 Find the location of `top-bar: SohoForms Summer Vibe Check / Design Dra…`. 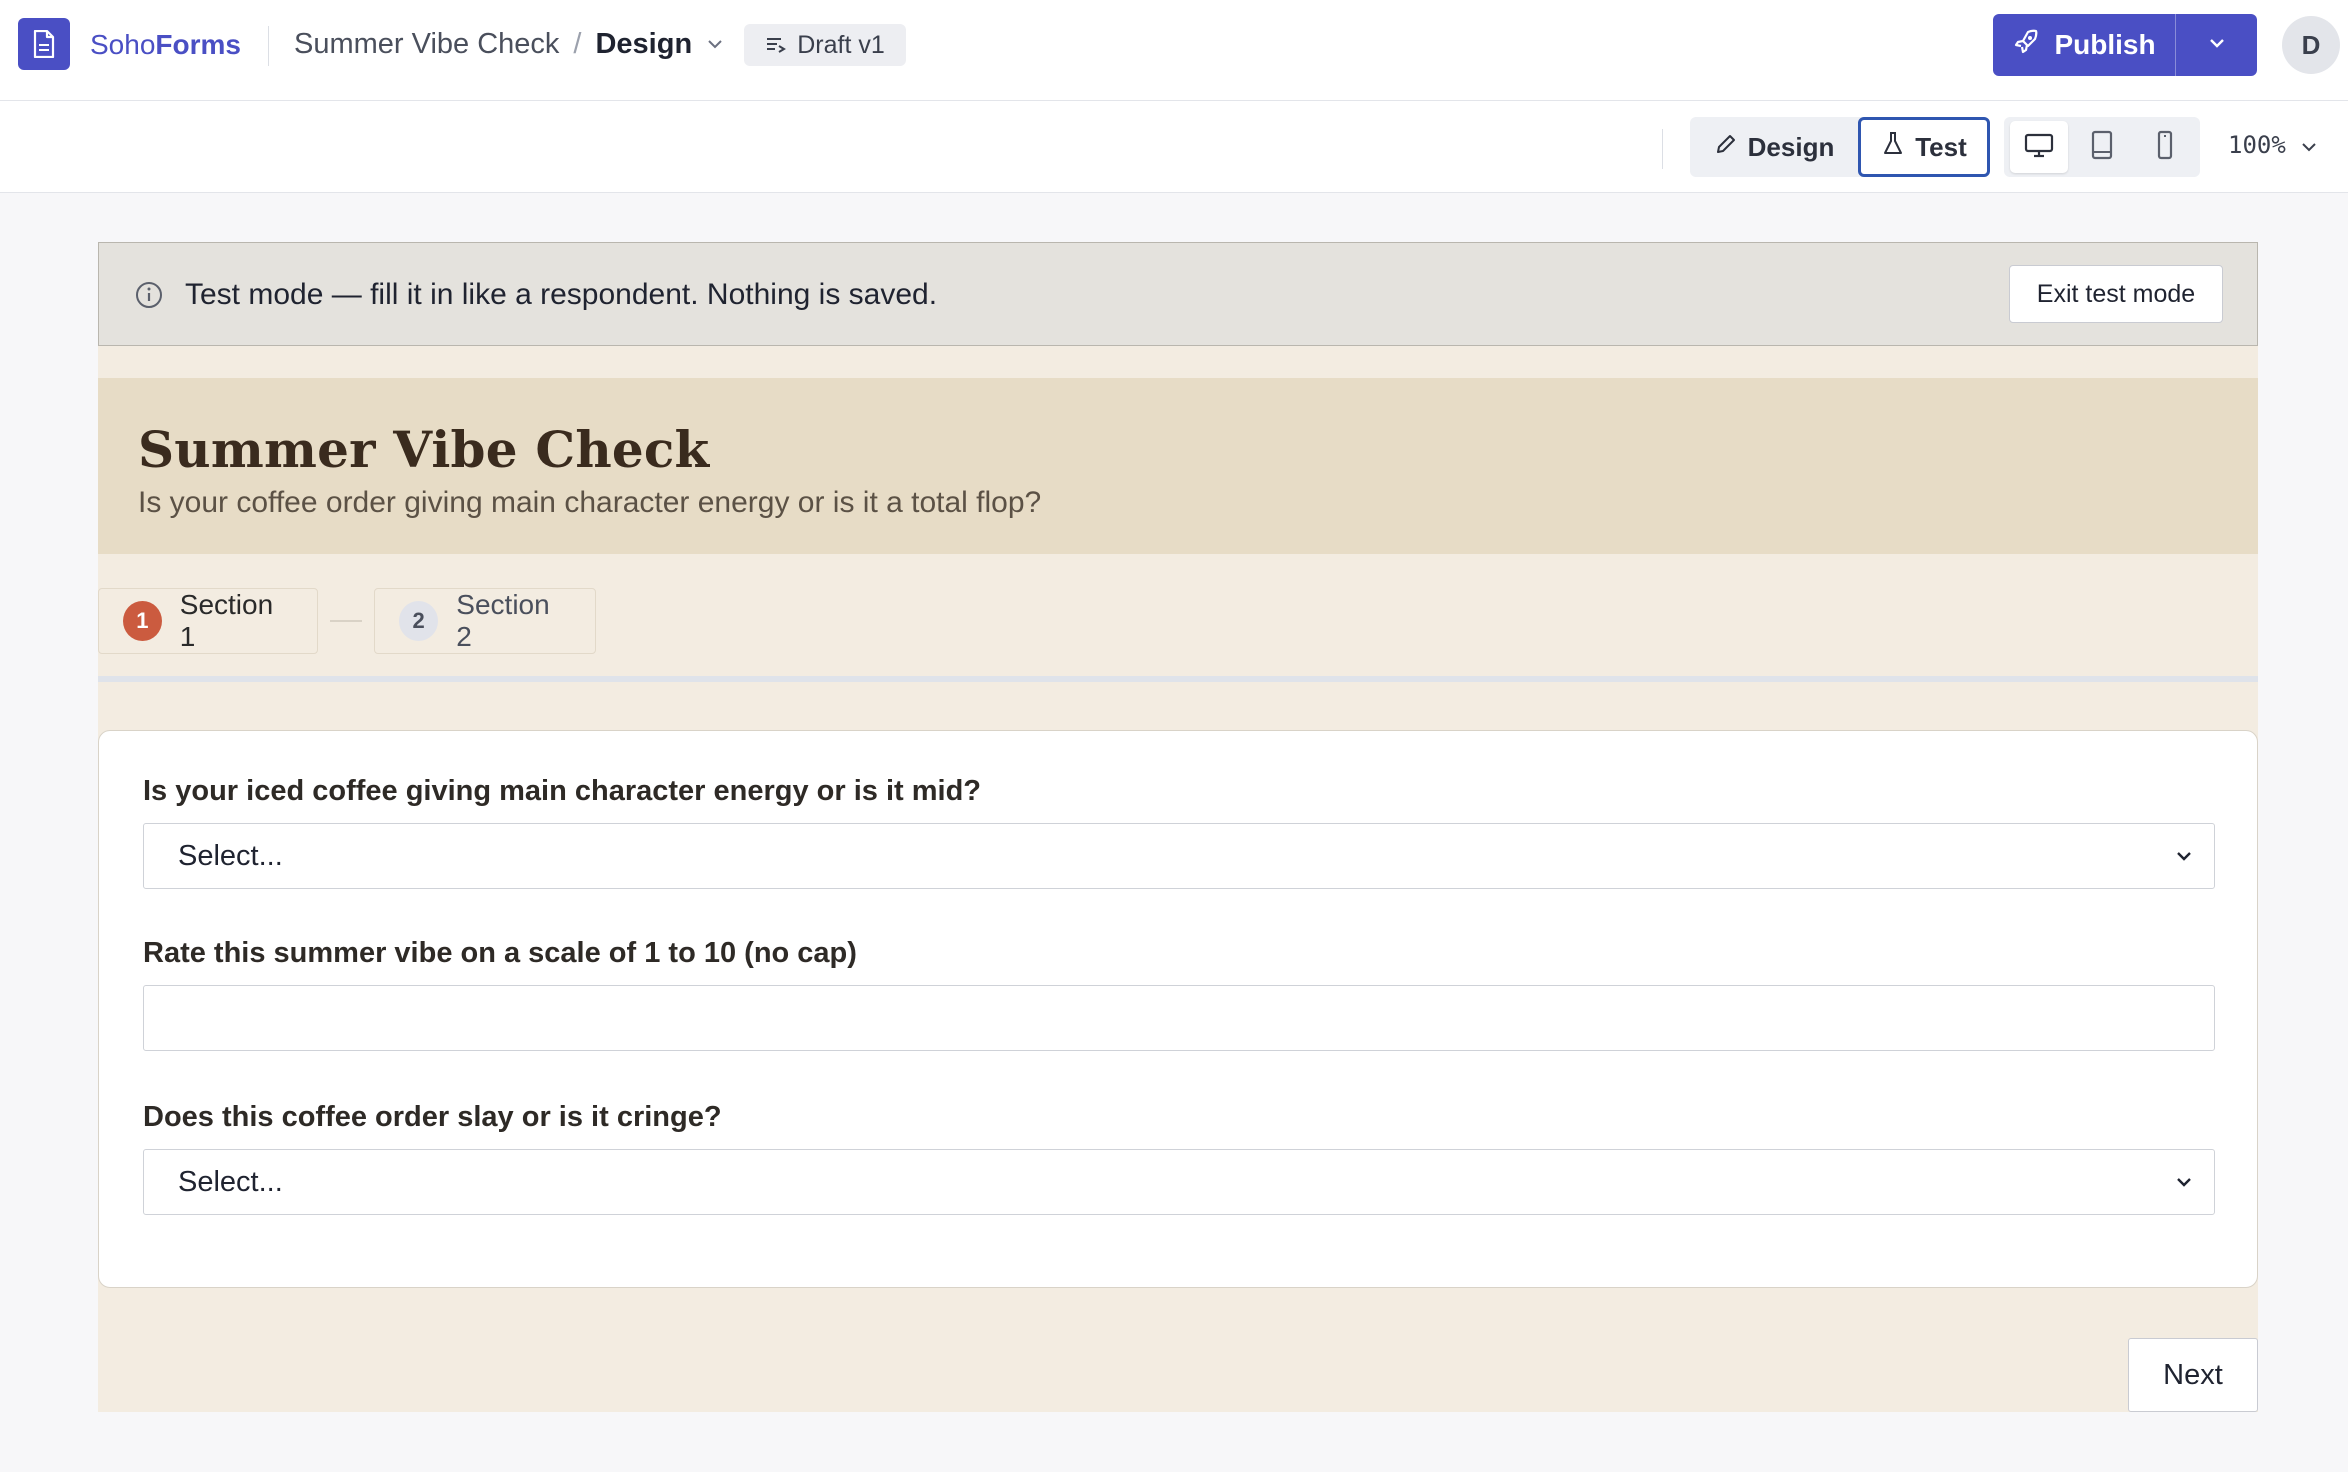

top-bar: SohoForms Summer Vibe Check / Design Dra… is located at coordinates (1174, 50).